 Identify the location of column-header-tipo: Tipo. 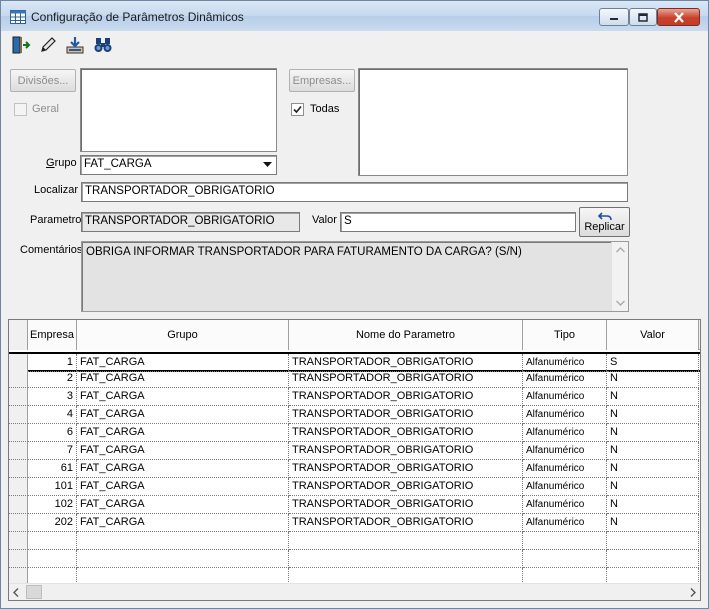
(565, 335).